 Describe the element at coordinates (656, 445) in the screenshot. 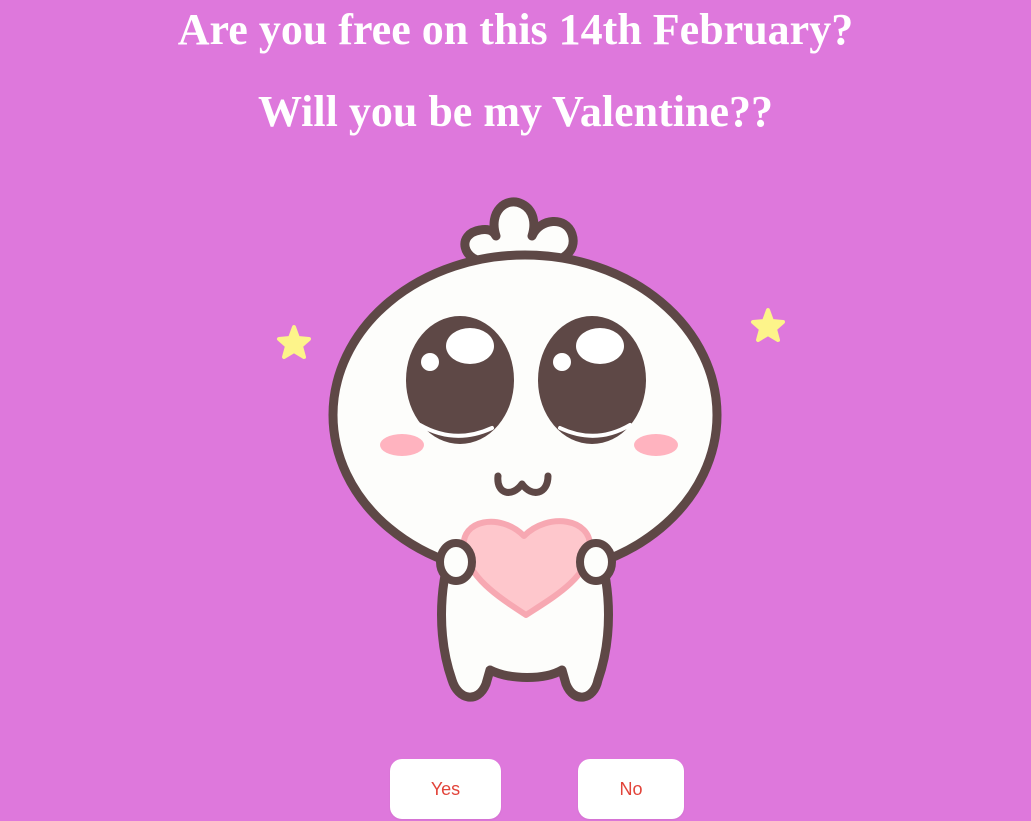

I see `right-blush` at that location.